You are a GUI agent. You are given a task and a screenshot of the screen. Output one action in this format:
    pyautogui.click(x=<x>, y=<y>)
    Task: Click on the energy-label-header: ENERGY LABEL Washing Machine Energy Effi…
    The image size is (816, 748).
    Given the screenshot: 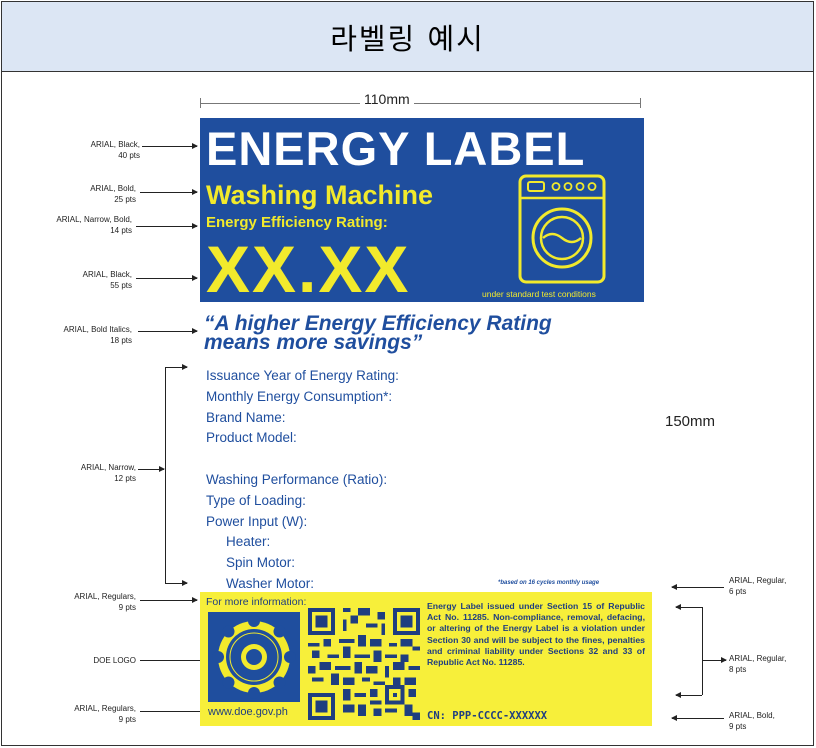 What is the action you would take?
    pyautogui.click(x=422, y=210)
    